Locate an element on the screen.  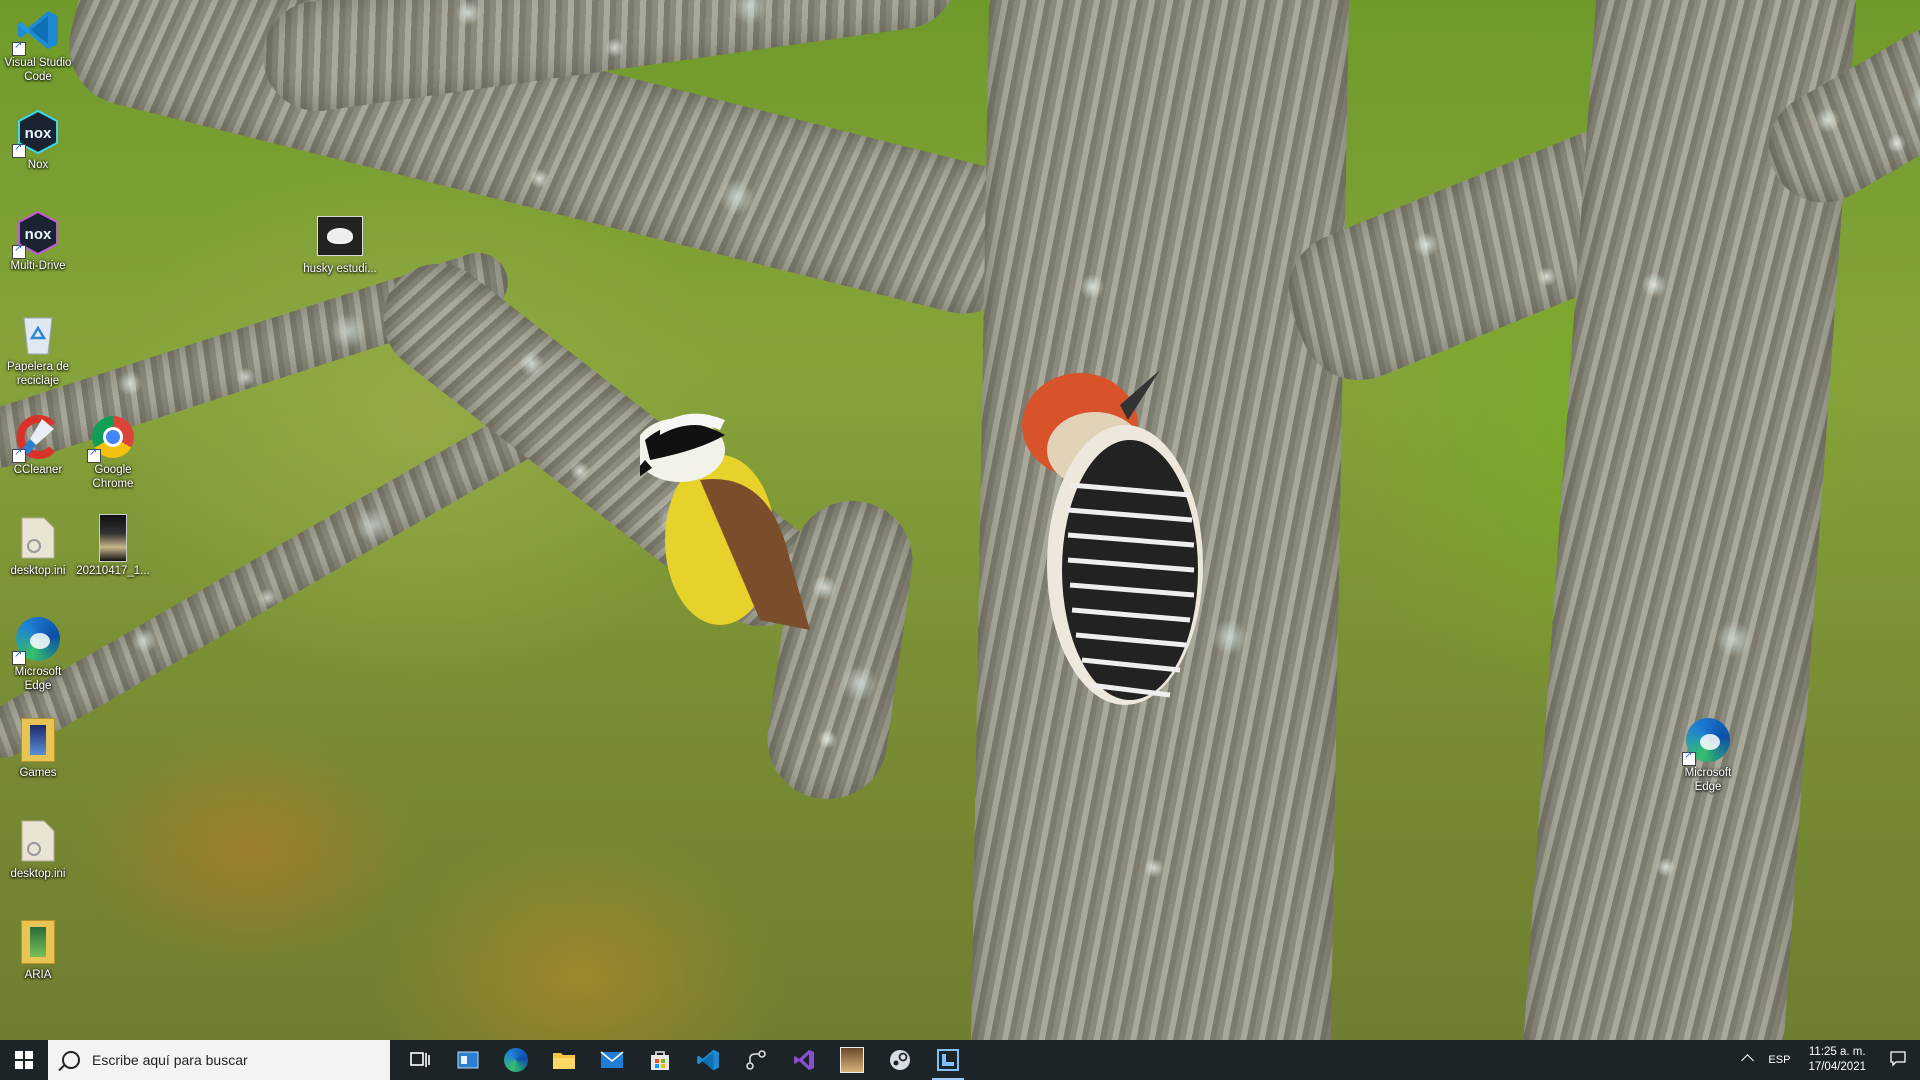
woodpecker-bird is located at coordinates (1112, 537).